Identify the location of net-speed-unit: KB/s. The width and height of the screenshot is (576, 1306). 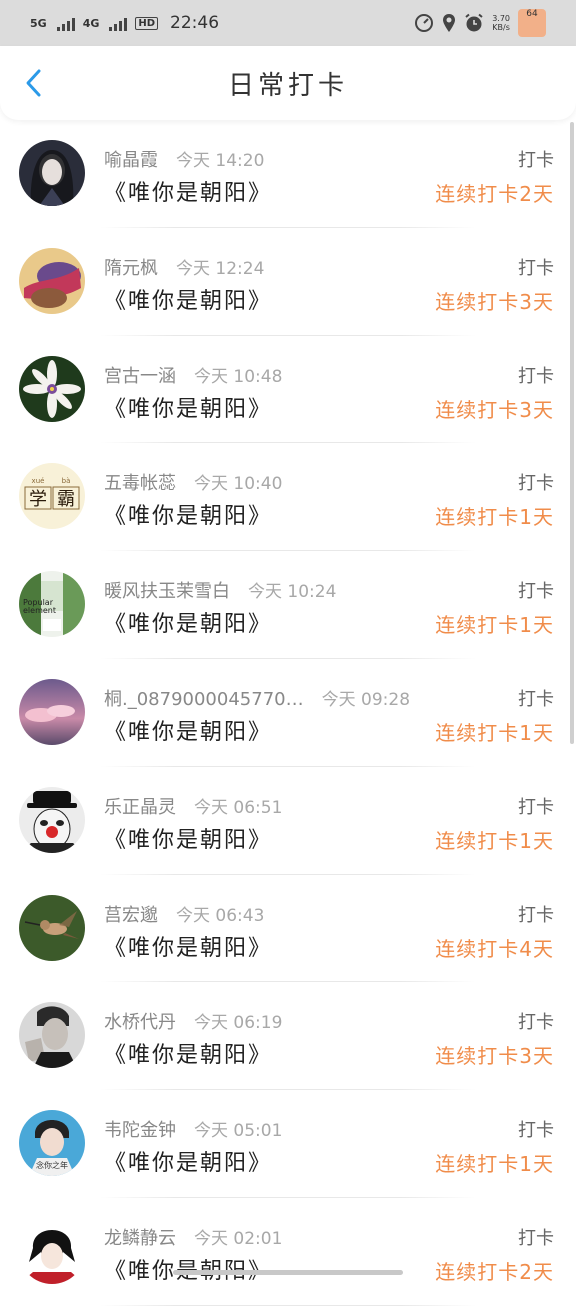
(501, 27).